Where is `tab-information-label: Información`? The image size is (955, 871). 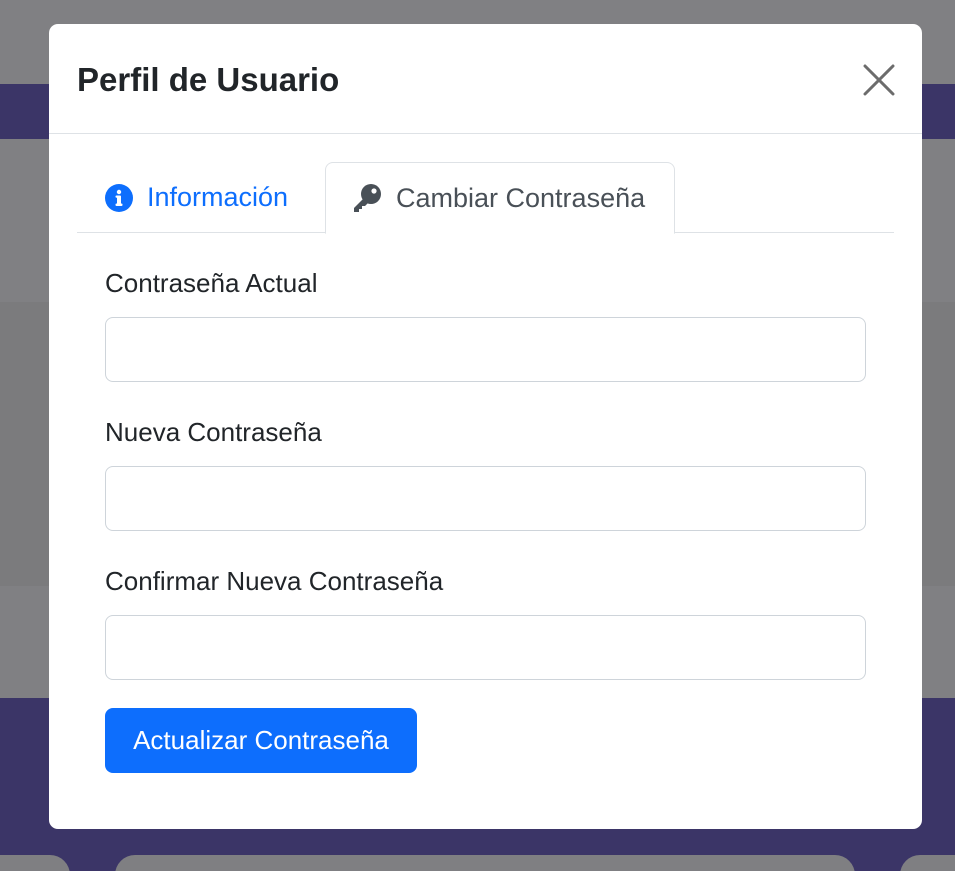
tab-information-label: Información is located at coordinates (218, 197).